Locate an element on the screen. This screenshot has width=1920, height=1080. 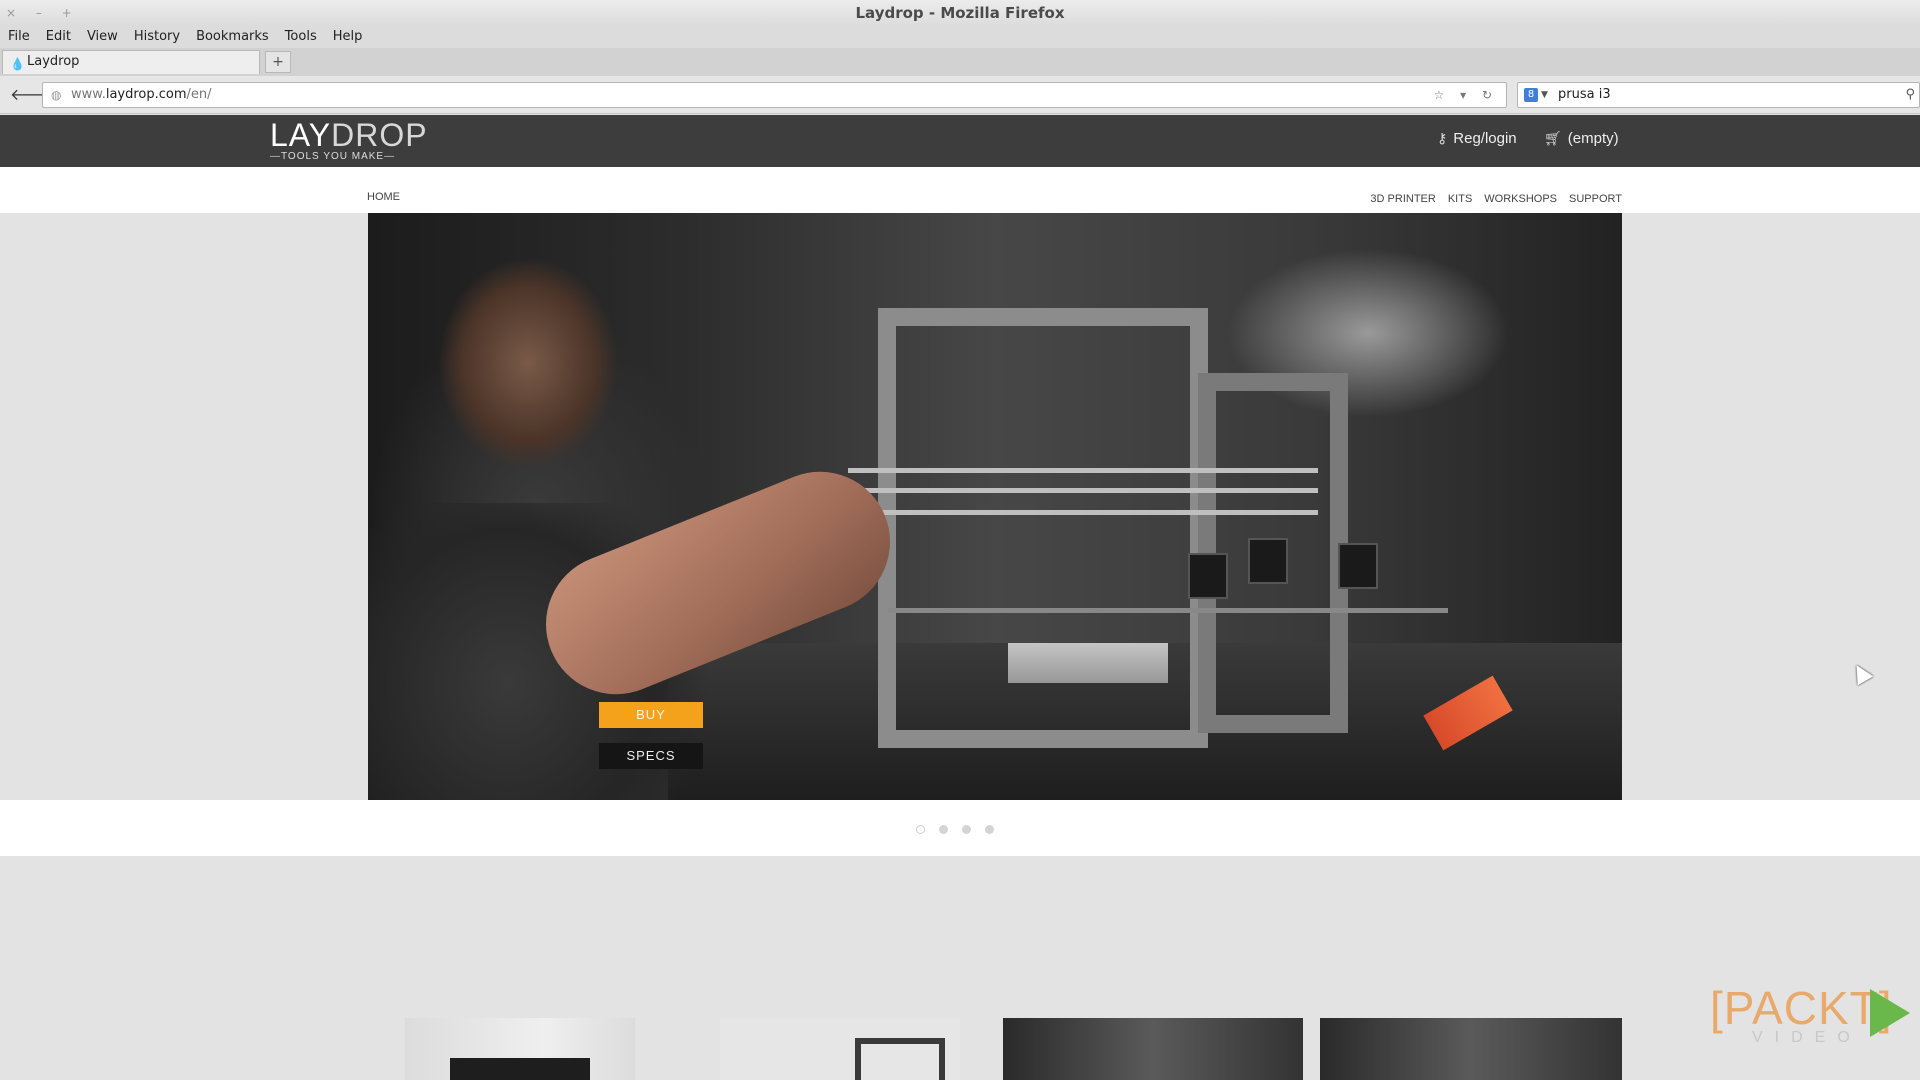
logo-drop: DROP is located at coordinates (379, 135).